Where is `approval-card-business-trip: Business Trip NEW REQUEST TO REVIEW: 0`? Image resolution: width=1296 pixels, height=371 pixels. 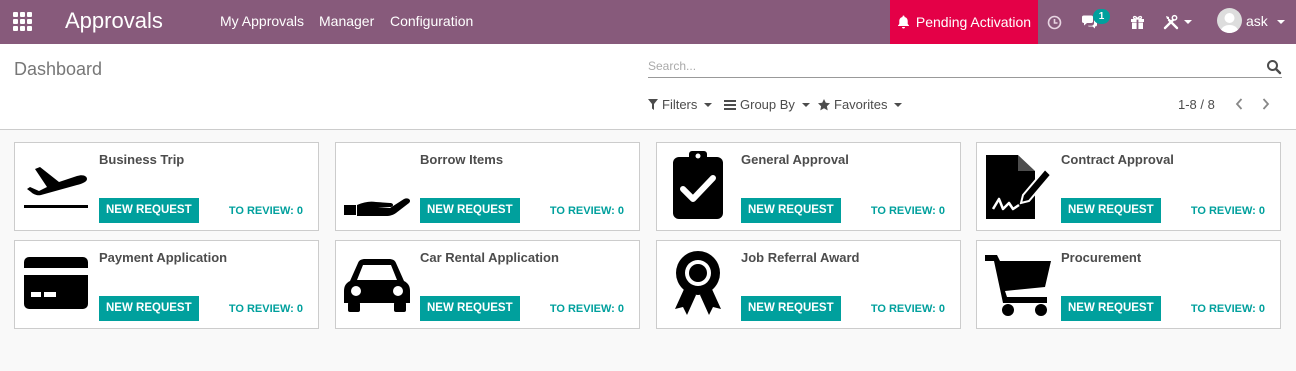
approval-card-business-trip: Business Trip NEW REQUEST TO REVIEW: 0 is located at coordinates (166, 186).